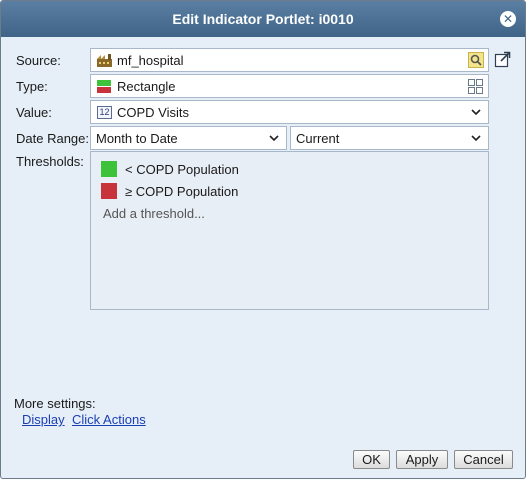 This screenshot has height=479, width=526. What do you see at coordinates (389, 138) in the screenshot?
I see `date-period-select: Current` at bounding box center [389, 138].